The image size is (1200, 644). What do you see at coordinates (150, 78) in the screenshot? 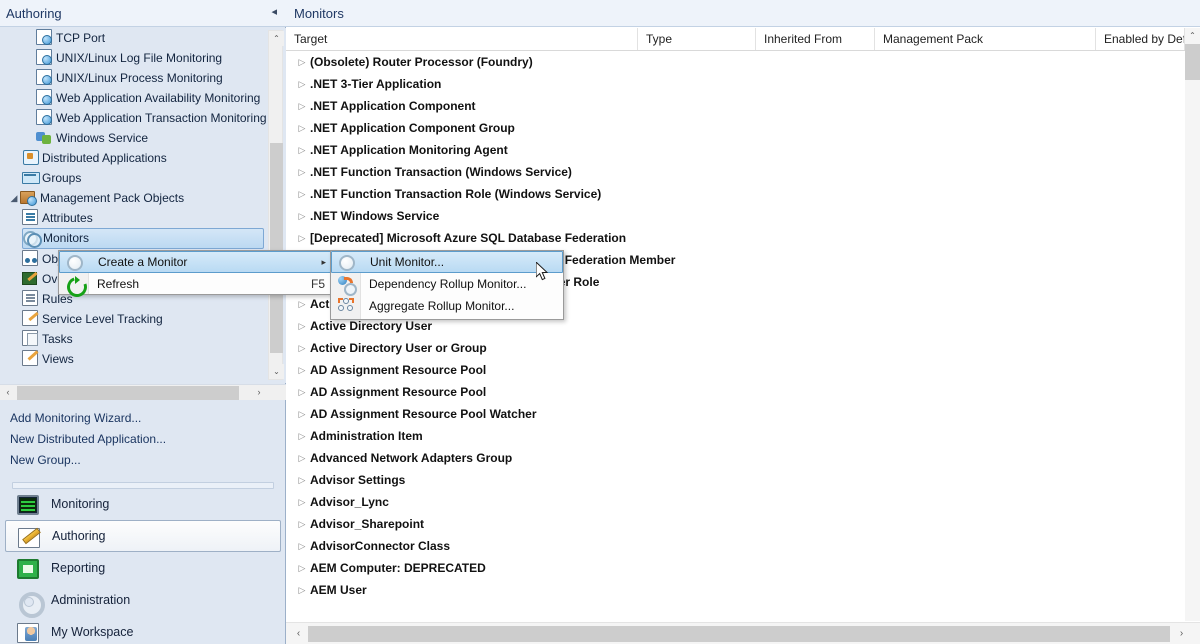
I see `sidebar-item-unix-linux-process-monitoring: UNIX/Linux Process Monitoring` at bounding box center [150, 78].